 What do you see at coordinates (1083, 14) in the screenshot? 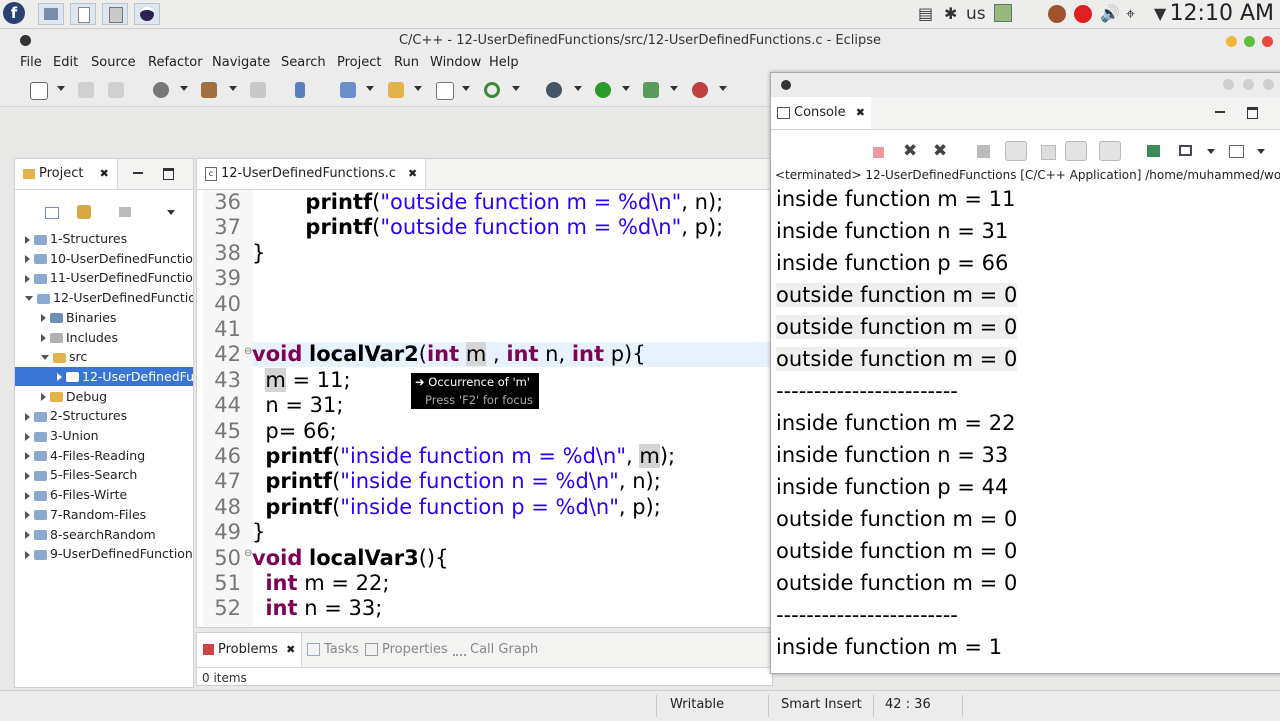
I see `record-icon` at bounding box center [1083, 14].